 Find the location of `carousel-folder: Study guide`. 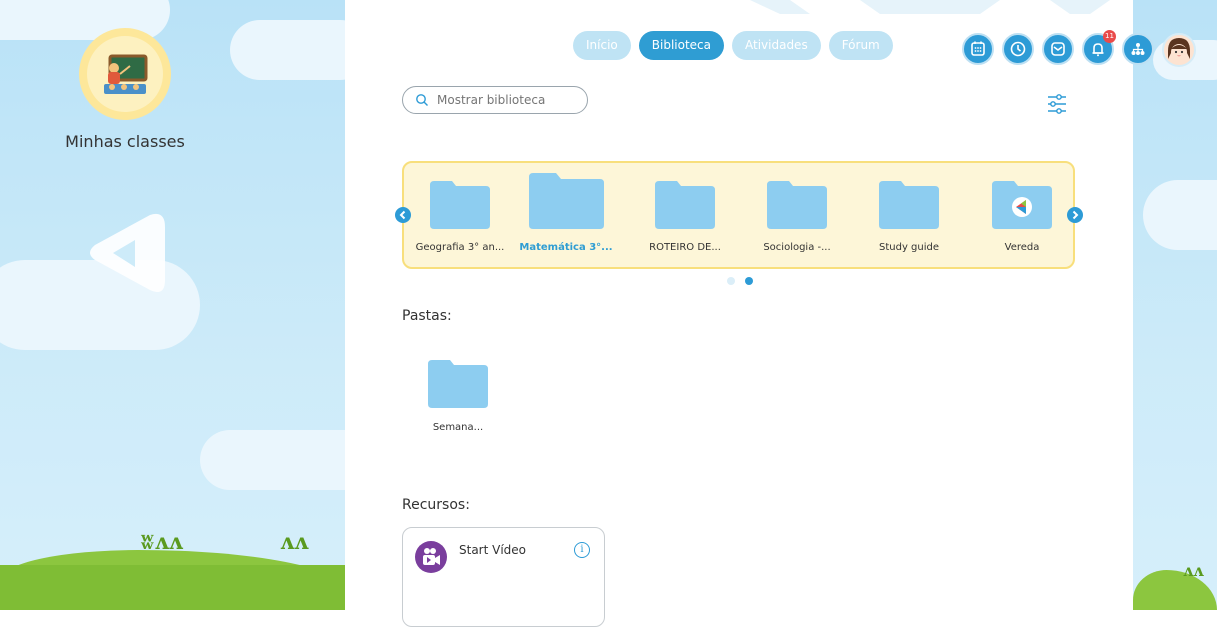

carousel-folder: Study guide is located at coordinates (909, 216).